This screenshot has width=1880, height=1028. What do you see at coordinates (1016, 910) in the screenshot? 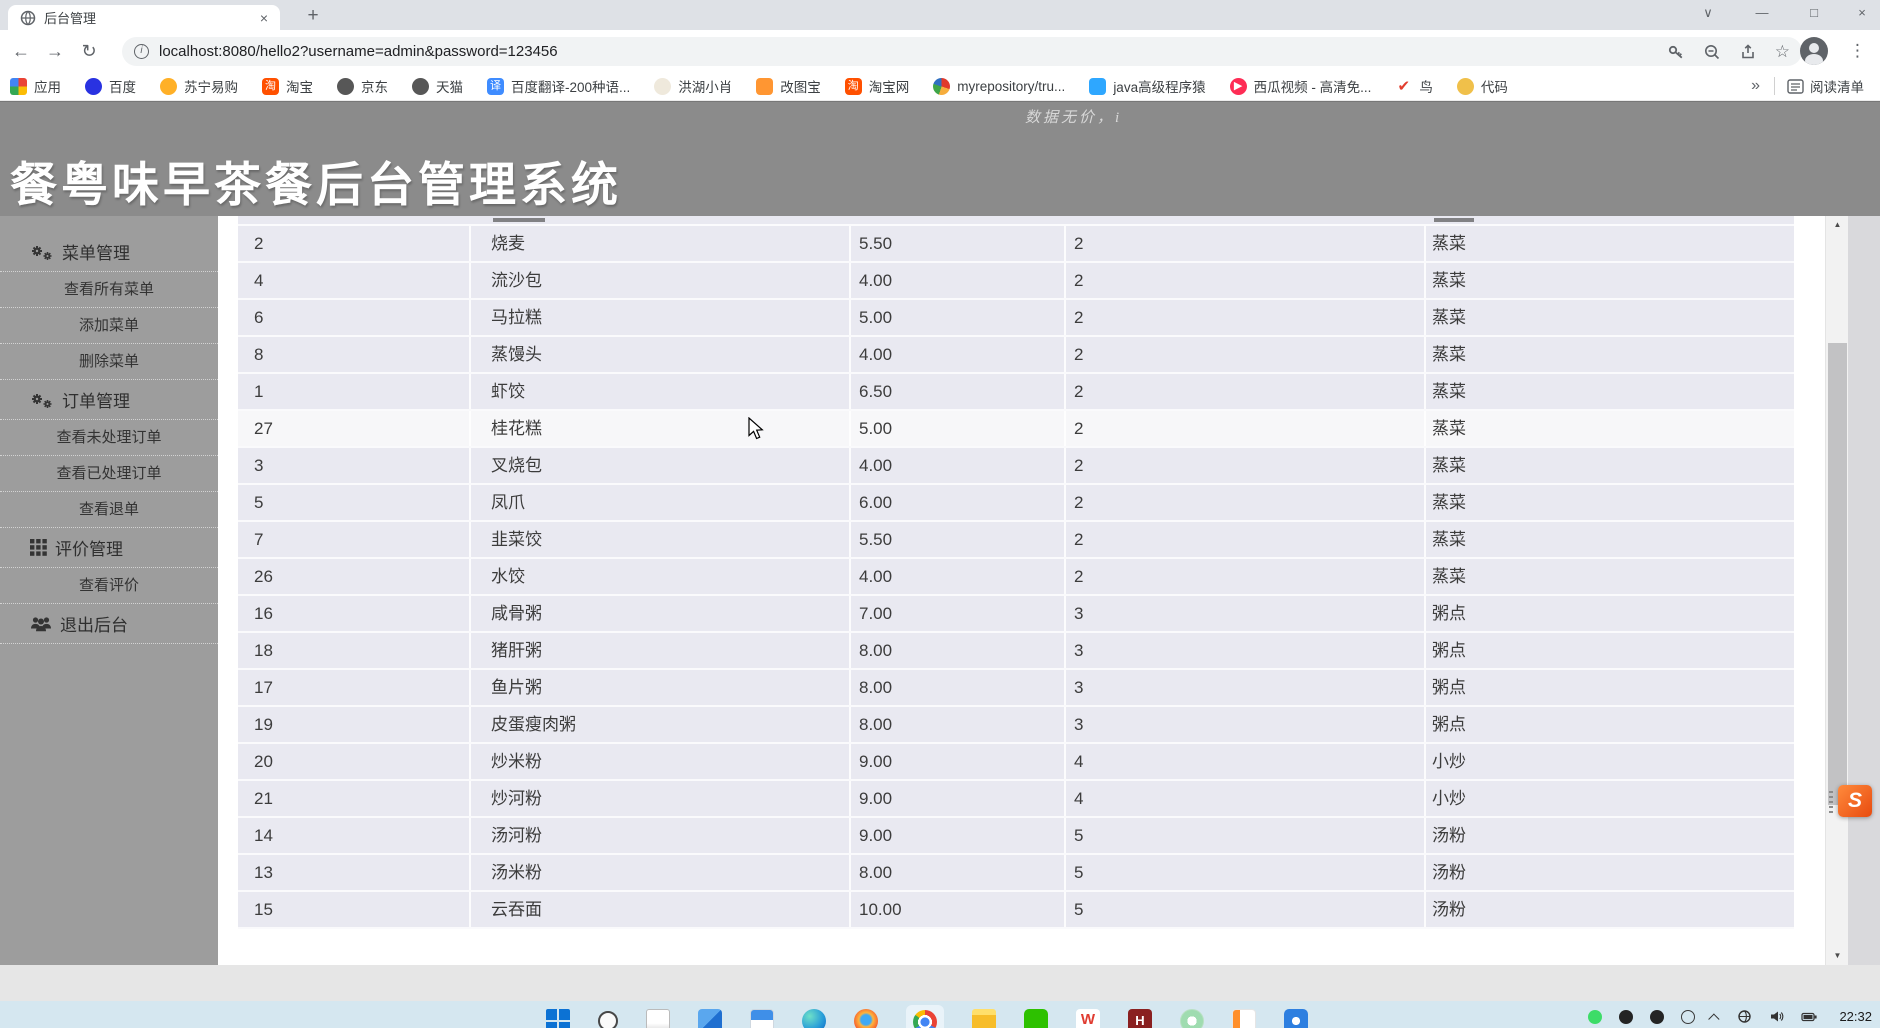
I see `menu-table-row: 15 云吞面 10.00 5 汤粉` at bounding box center [1016, 910].